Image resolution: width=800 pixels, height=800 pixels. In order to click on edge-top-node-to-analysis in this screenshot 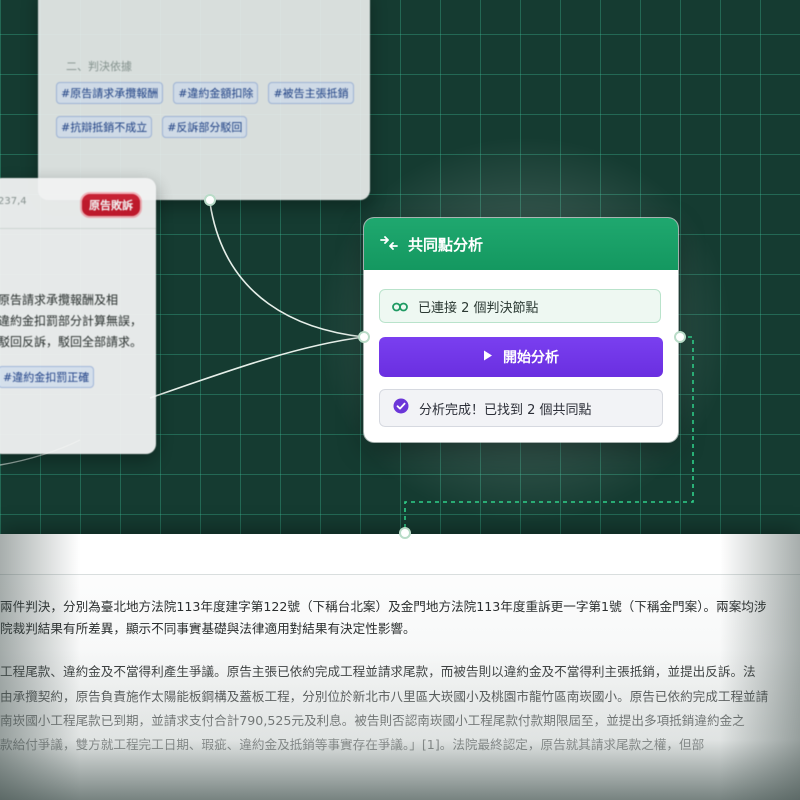, I will do `click(287, 270)`.